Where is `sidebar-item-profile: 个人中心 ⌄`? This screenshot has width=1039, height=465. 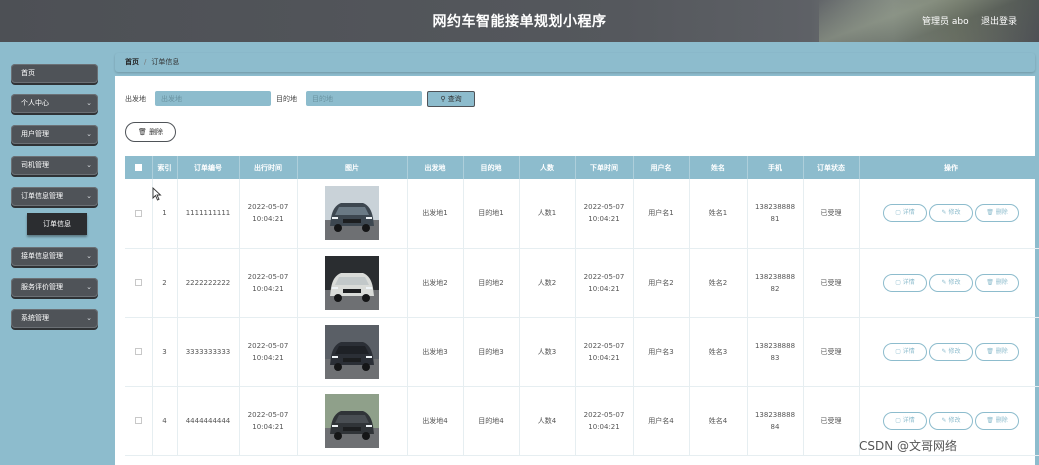
sidebar-item-profile: 个人中心 ⌄ is located at coordinates (54, 103).